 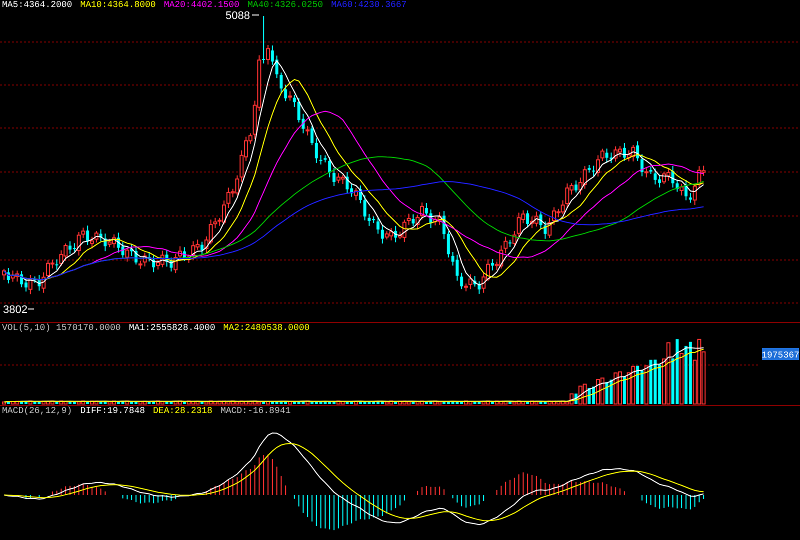 I want to click on legend-label: MA1:2555828.4000, so click(x=172, y=328).